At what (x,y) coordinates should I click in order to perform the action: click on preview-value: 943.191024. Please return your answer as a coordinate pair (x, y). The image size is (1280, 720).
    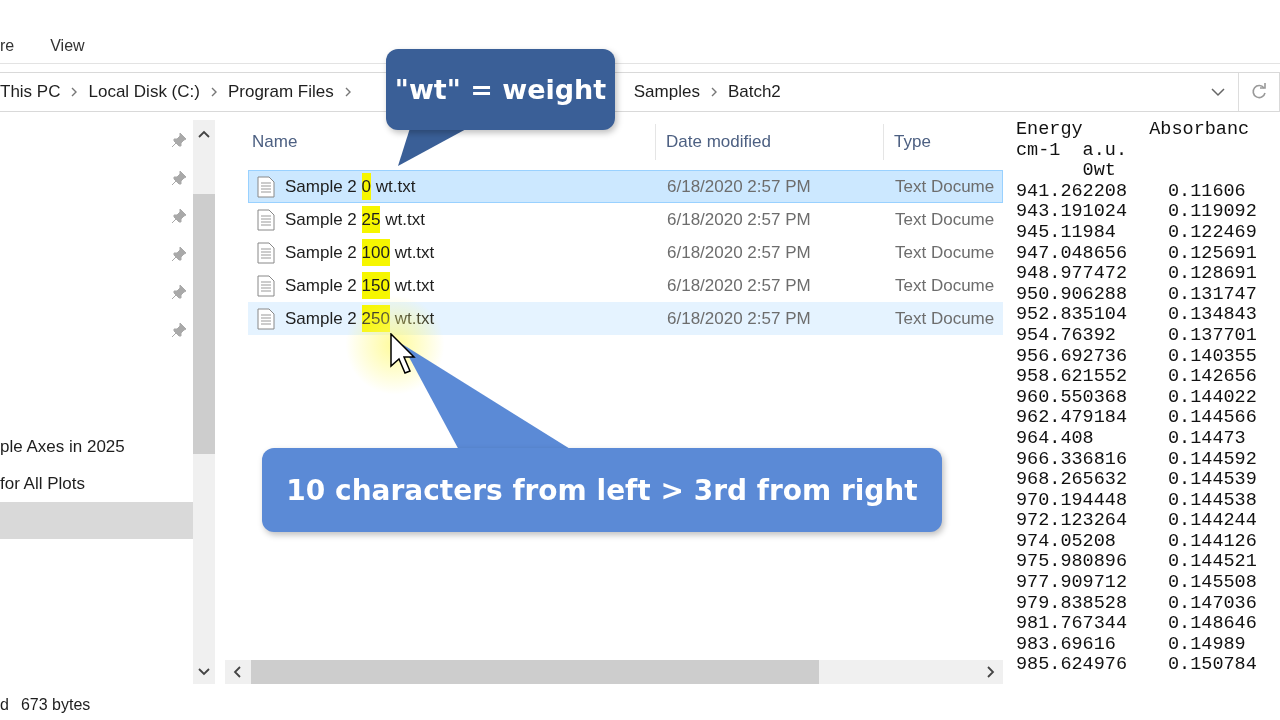
    Looking at the image, I should click on (1072, 212).